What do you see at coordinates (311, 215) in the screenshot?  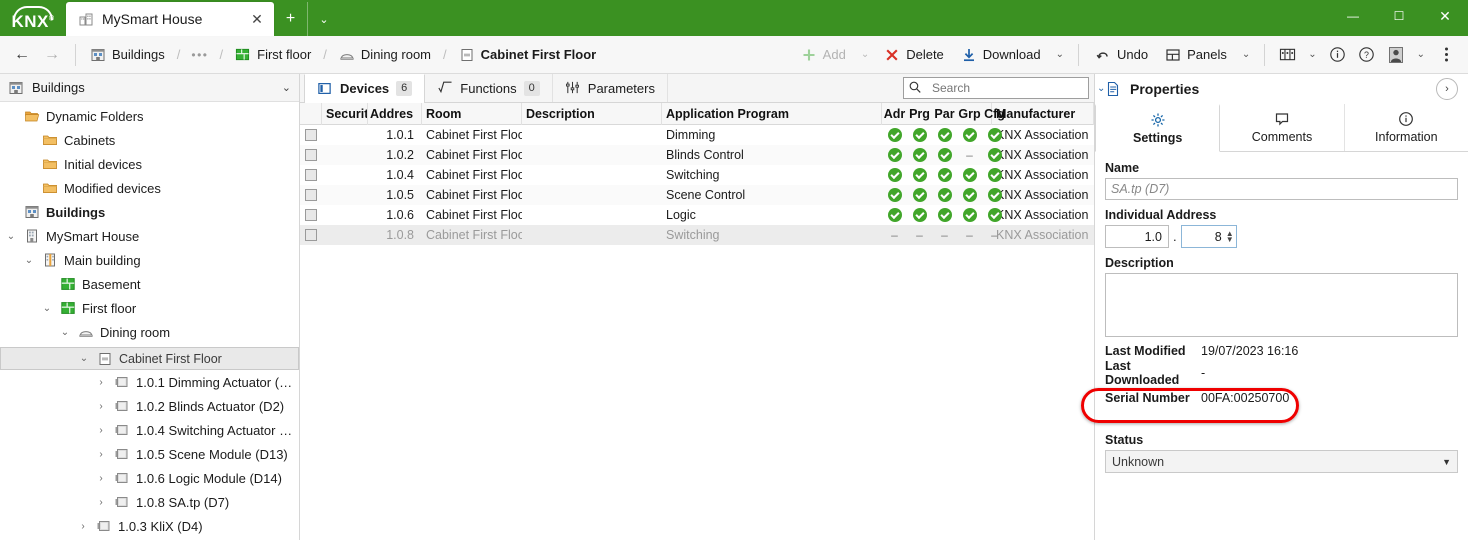 I see `row-device-icon` at bounding box center [311, 215].